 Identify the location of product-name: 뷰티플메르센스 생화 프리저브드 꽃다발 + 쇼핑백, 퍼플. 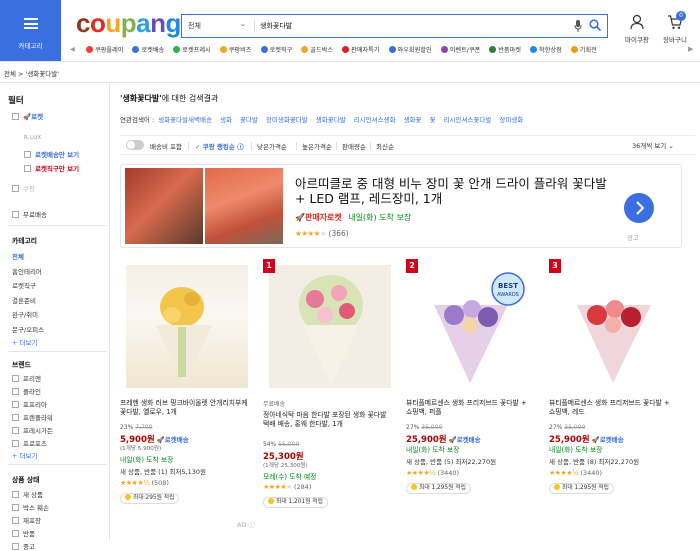
(470, 408).